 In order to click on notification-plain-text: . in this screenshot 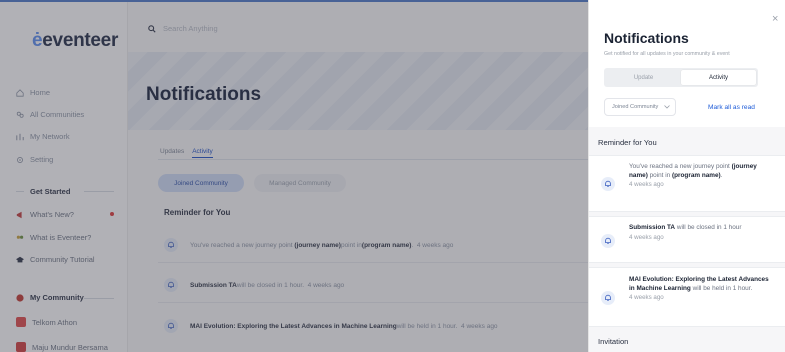, I will do `click(721, 175)`.